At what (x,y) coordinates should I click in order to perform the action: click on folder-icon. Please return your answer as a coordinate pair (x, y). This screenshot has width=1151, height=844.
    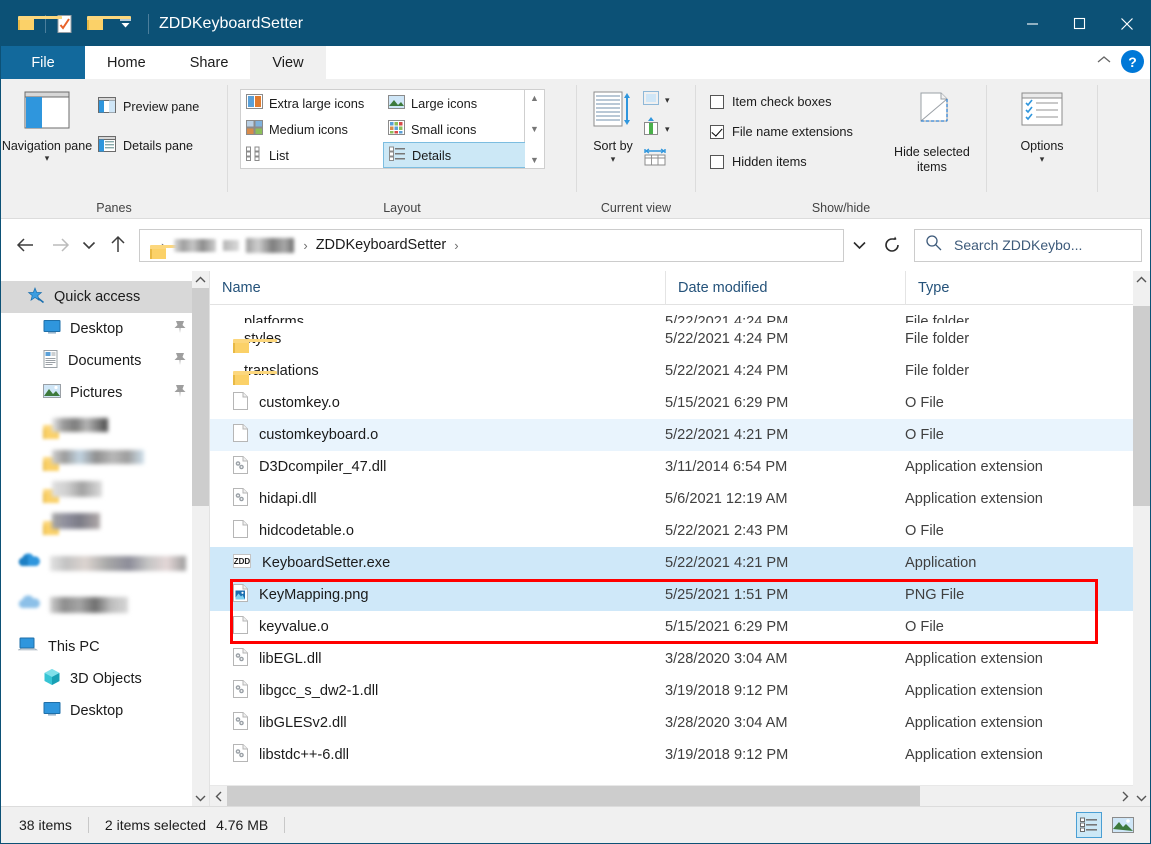
    Looking at the image, I should click on (36, 24).